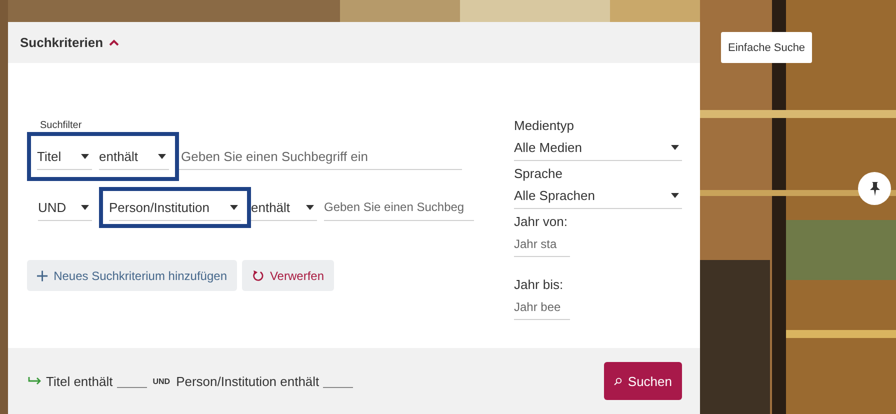  I want to click on field-label: Sprache, so click(539, 174).